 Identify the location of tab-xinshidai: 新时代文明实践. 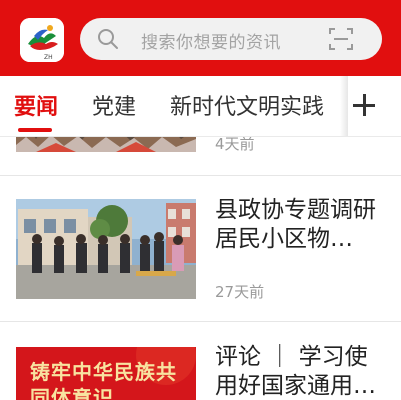
(247, 105).